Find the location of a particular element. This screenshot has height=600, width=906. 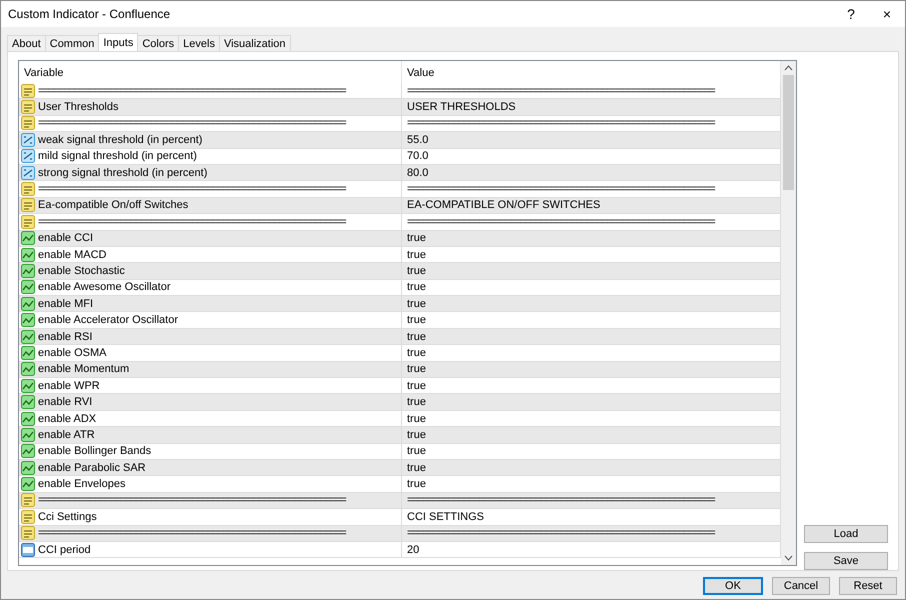

variable-value: 55.0 is located at coordinates (416, 140).